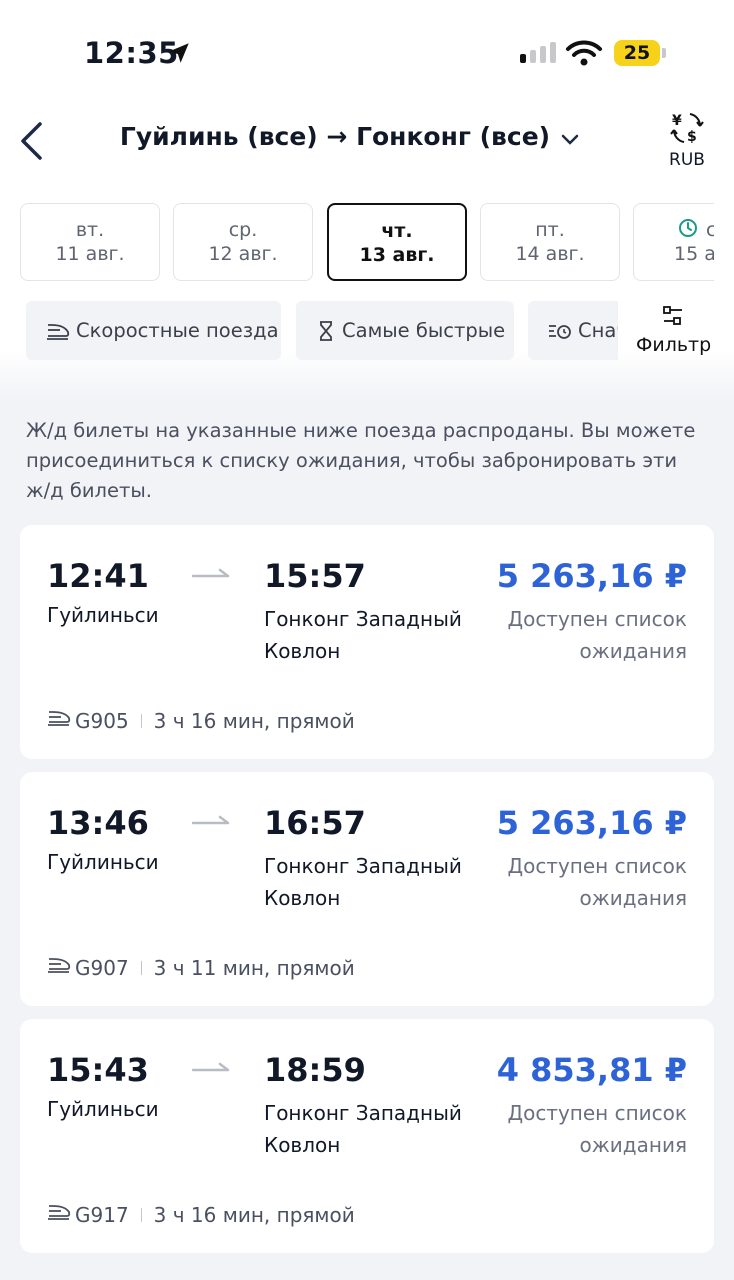 Image resolution: width=734 pixels, height=1280 pixels. What do you see at coordinates (584, 55) in the screenshot?
I see `wifi-icon` at bounding box center [584, 55].